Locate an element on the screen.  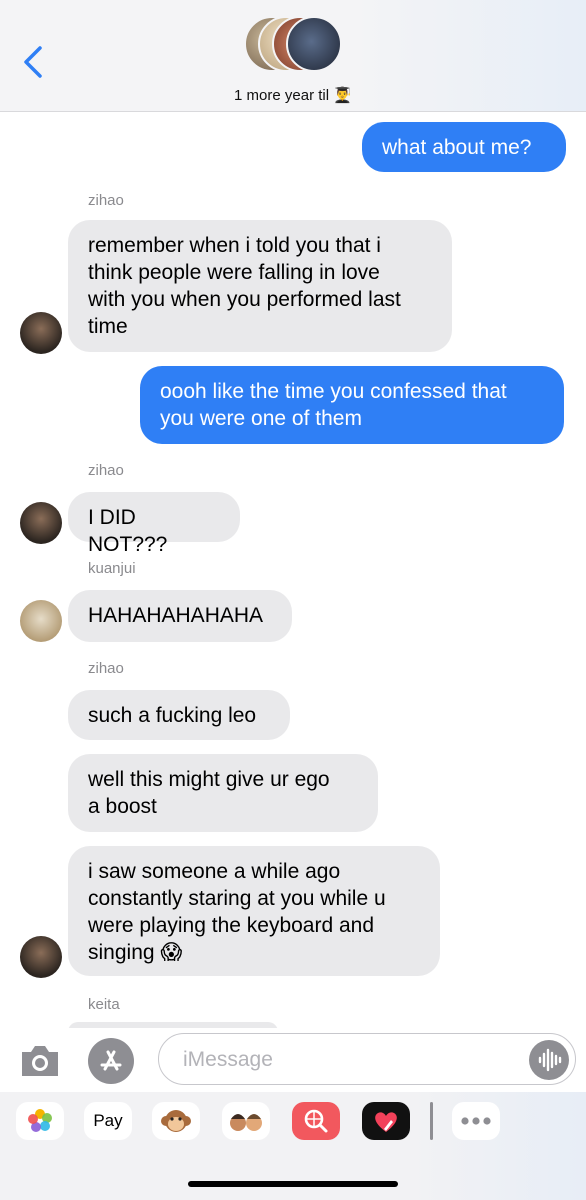
compose-bar: iMessage is located at coordinates (293, 1060).